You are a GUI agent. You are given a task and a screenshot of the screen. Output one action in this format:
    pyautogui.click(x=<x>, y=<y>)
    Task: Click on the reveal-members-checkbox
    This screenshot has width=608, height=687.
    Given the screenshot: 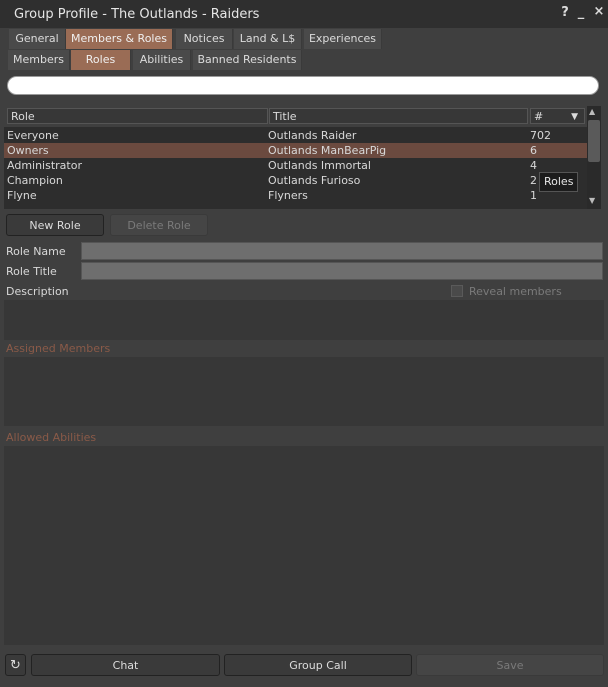 What is the action you would take?
    pyautogui.click(x=457, y=291)
    